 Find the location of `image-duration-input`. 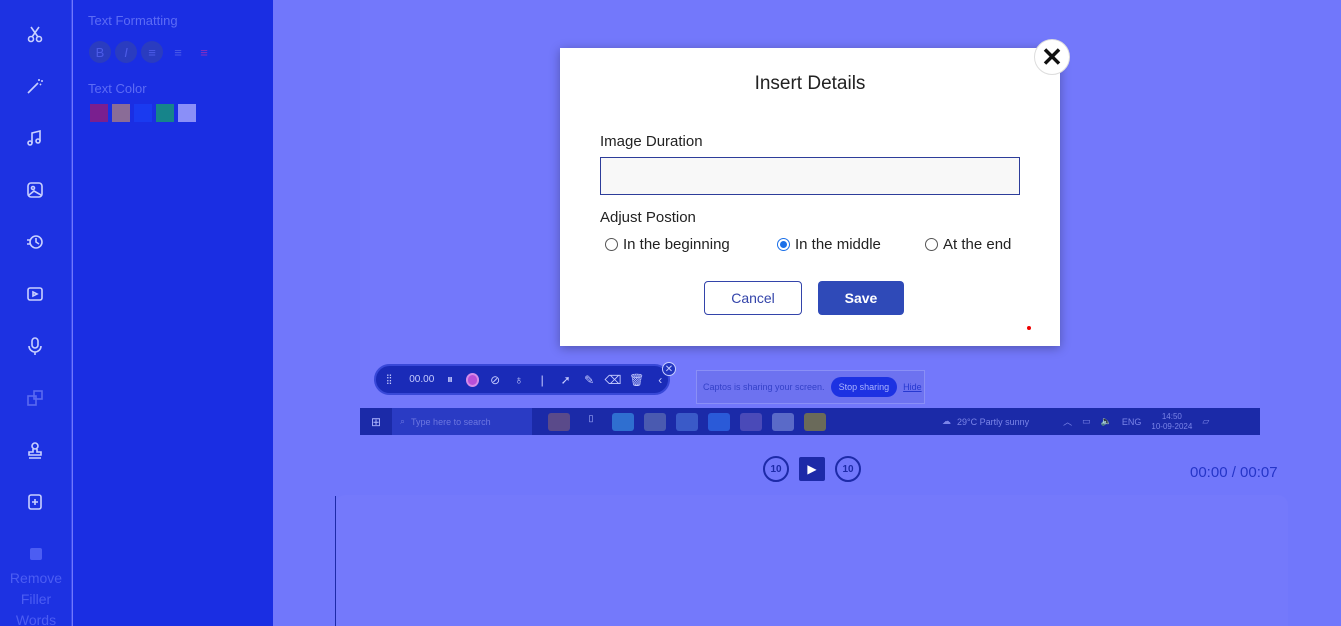

image-duration-input is located at coordinates (810, 176).